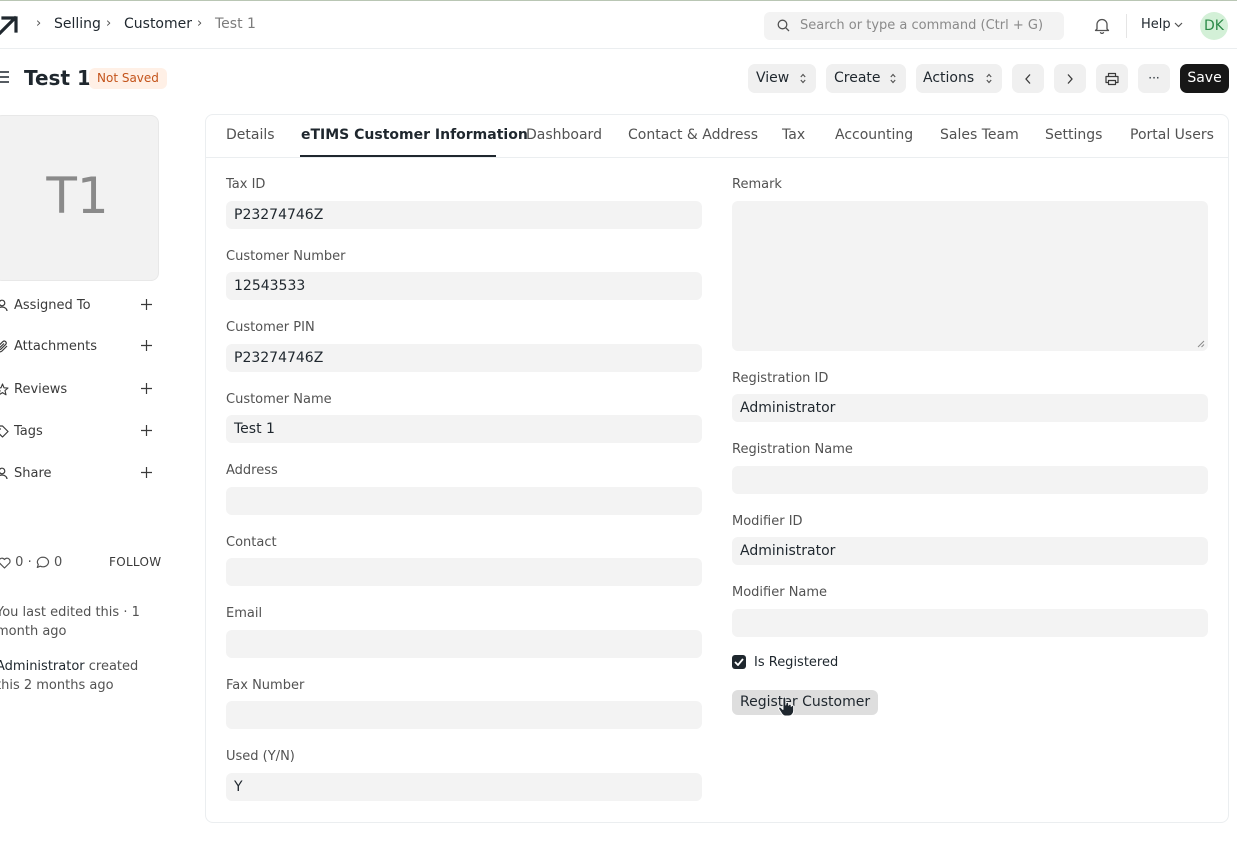 The width and height of the screenshot is (1237, 841). I want to click on registration-id-field: Administrator, so click(970, 408).